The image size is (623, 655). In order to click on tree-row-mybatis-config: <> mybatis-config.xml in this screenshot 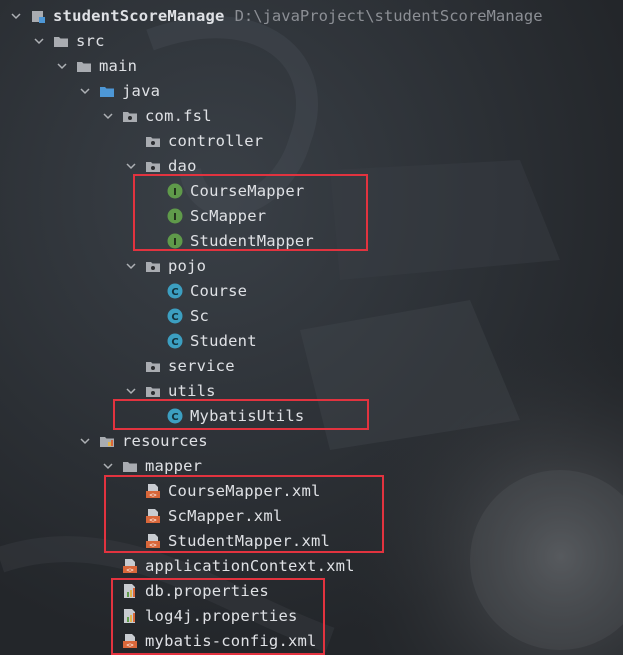, I will do `click(311, 640)`.